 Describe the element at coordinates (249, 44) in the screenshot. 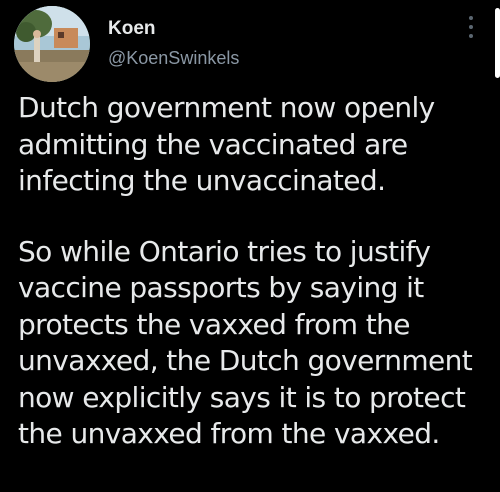

I see `tweet-header: Koen @KoenSwinkels` at that location.